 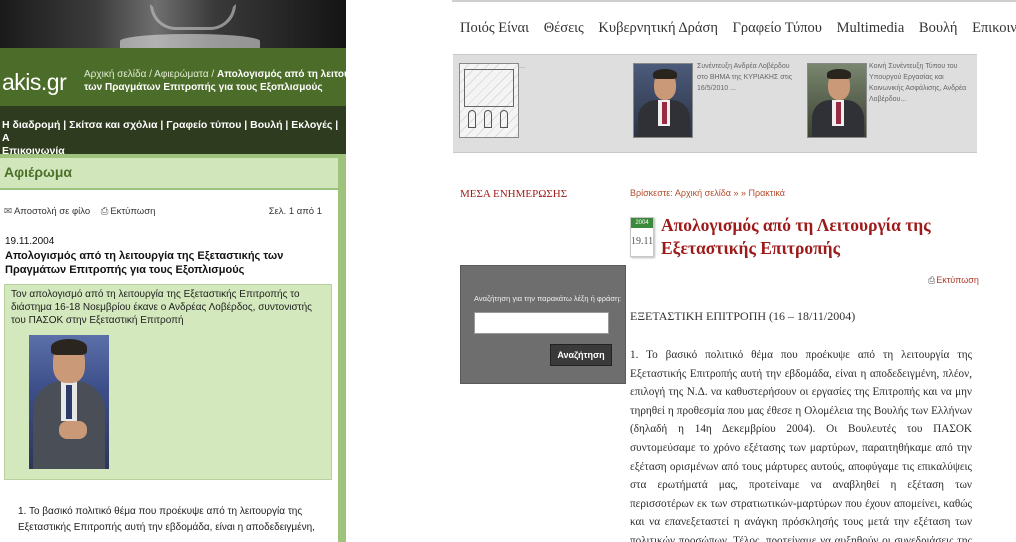 What do you see at coordinates (494, 28) in the screenshot?
I see `nav-item-poios-einai: Ποιός Είναι` at bounding box center [494, 28].